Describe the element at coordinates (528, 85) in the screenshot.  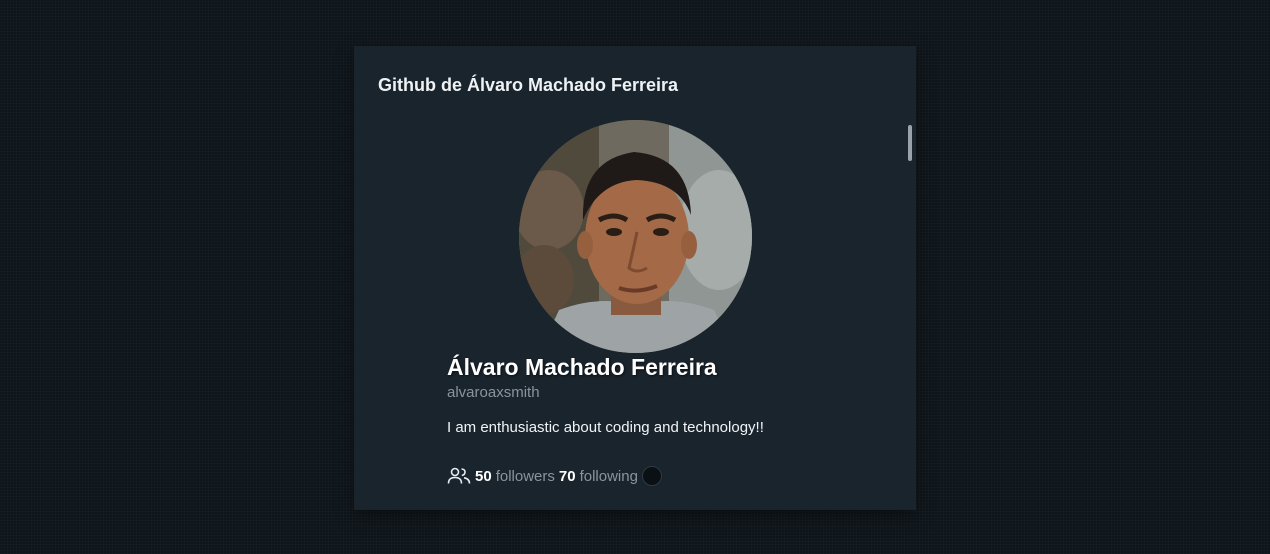
I see `card-title: Github de Álvaro Machado Ferreira` at that location.